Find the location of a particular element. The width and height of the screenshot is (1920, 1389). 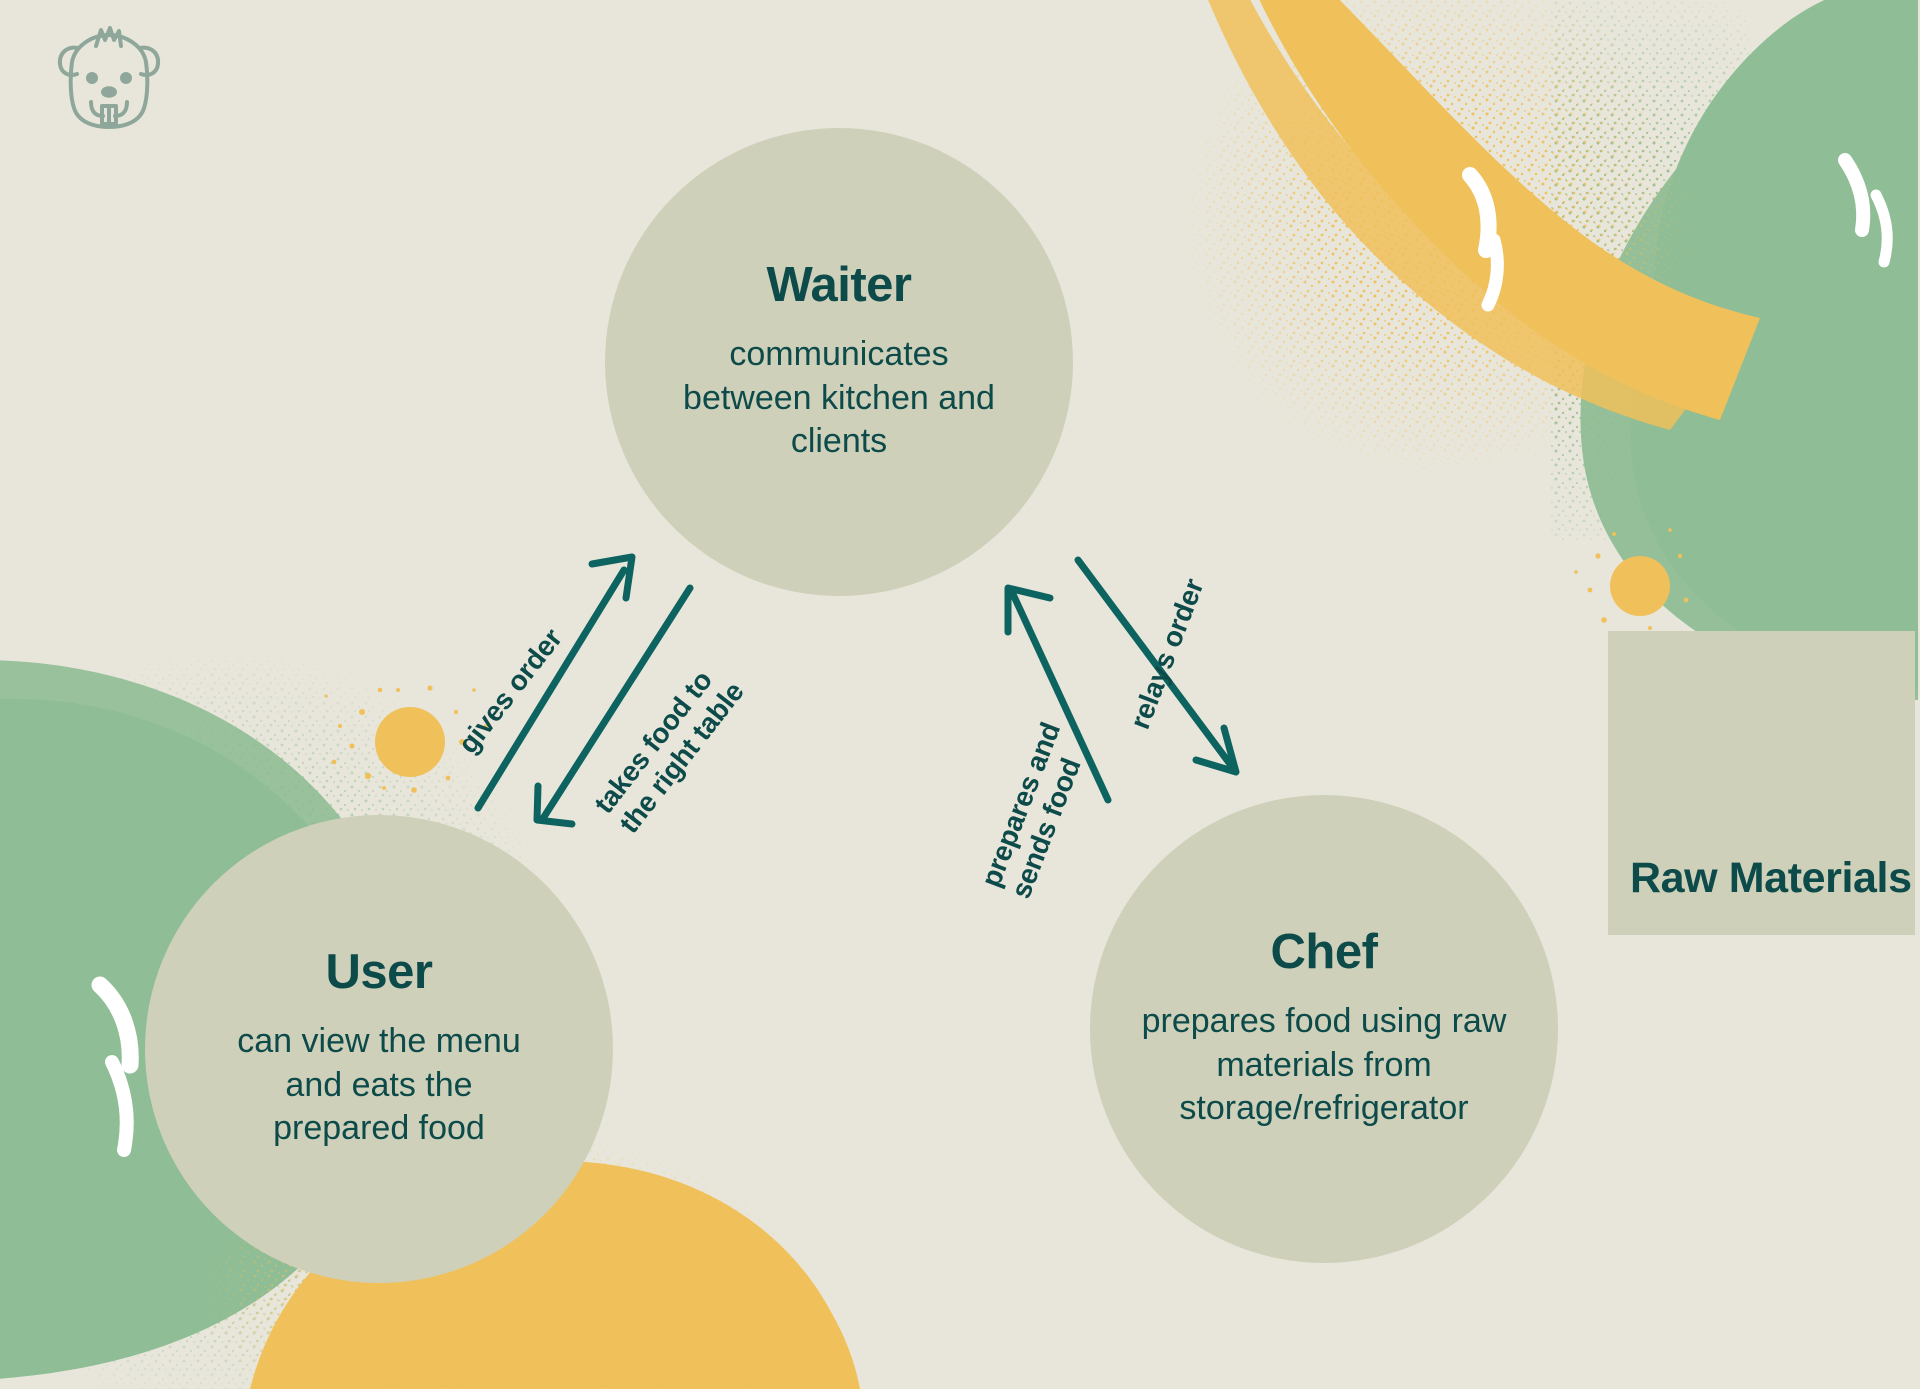

yellow-dot-left is located at coordinates (410, 742).